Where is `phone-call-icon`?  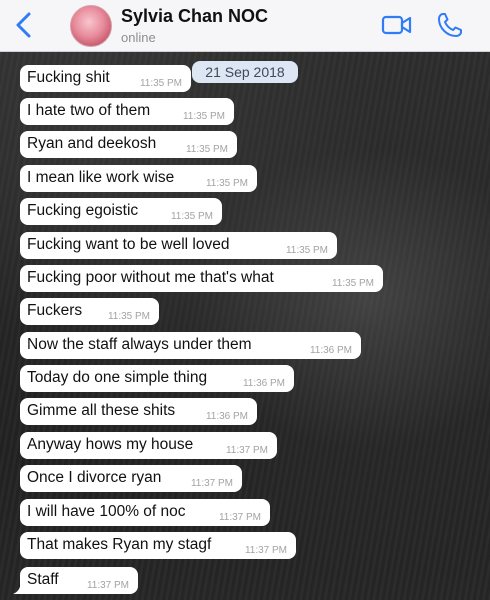
phone-call-icon is located at coordinates (450, 25).